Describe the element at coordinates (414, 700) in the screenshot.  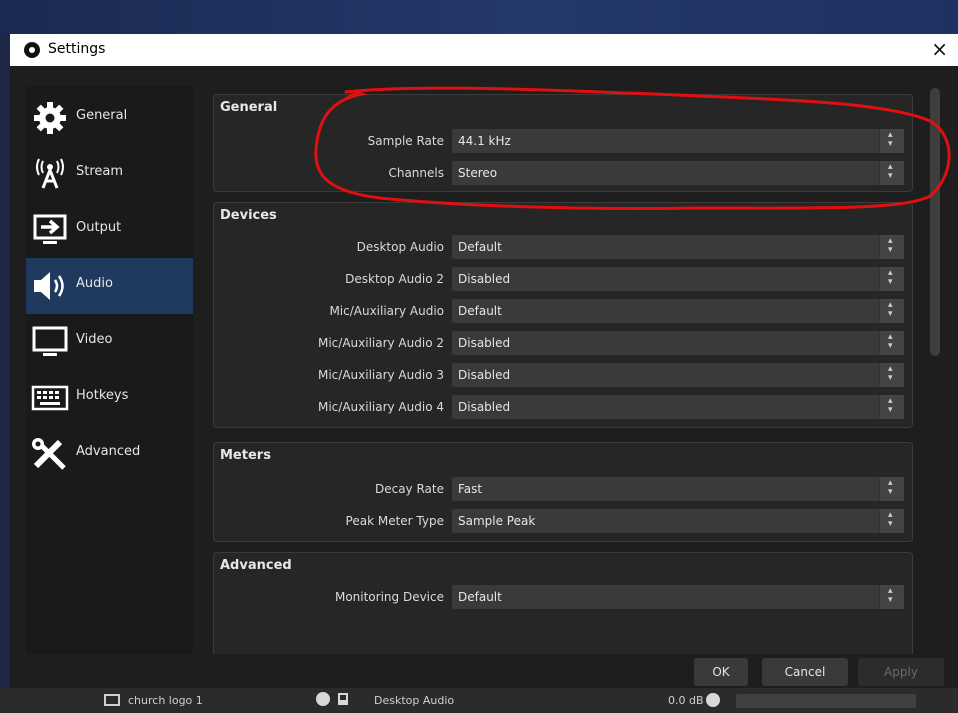
I see `mixer-source-name: Desktop Audio` at that location.